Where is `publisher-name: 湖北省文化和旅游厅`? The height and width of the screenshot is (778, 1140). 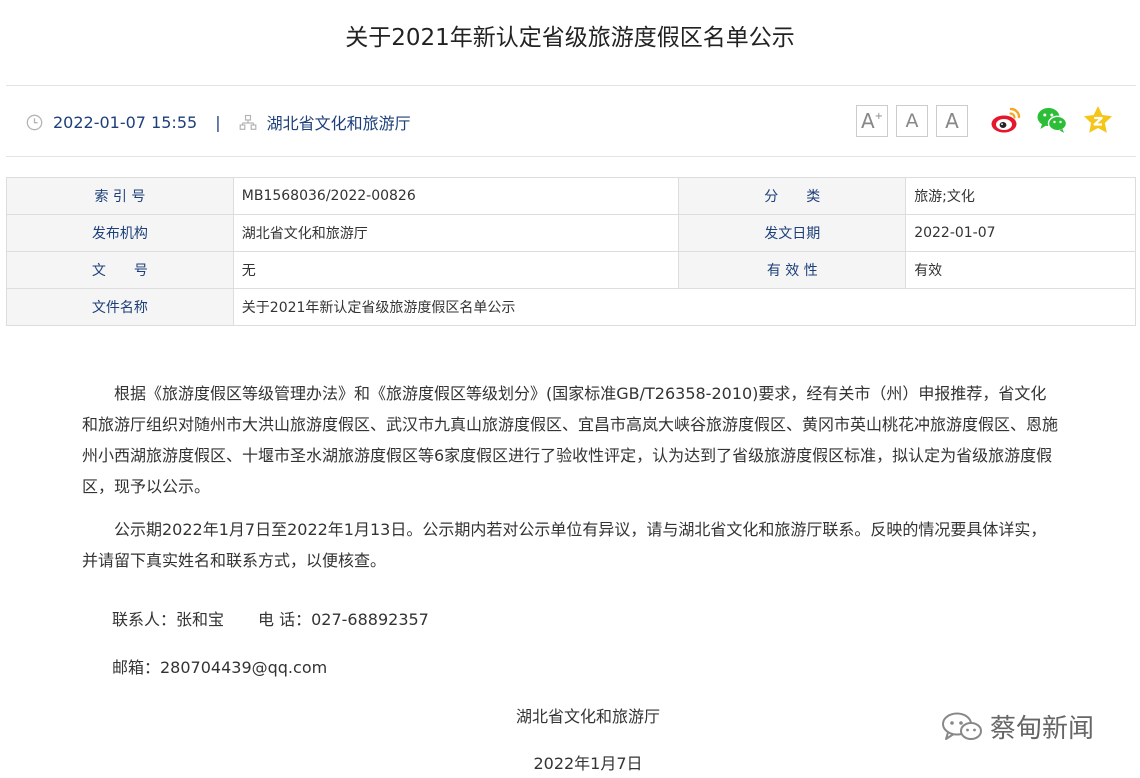
publisher-name: 湖北省文化和旅游厅 is located at coordinates (338, 123).